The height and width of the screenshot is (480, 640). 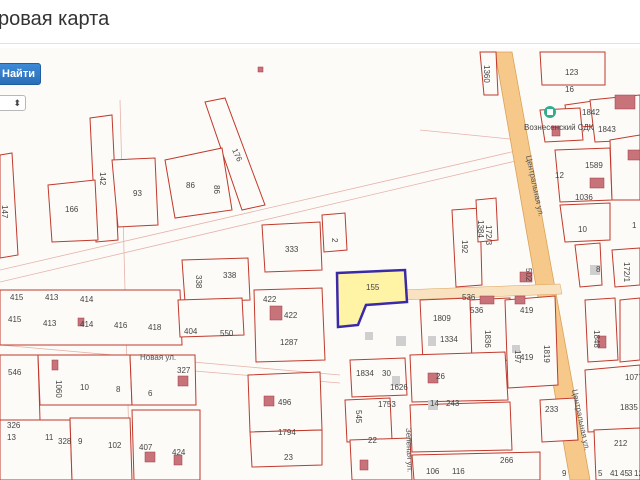 I want to click on parcel-number: 326, so click(x=14, y=425).